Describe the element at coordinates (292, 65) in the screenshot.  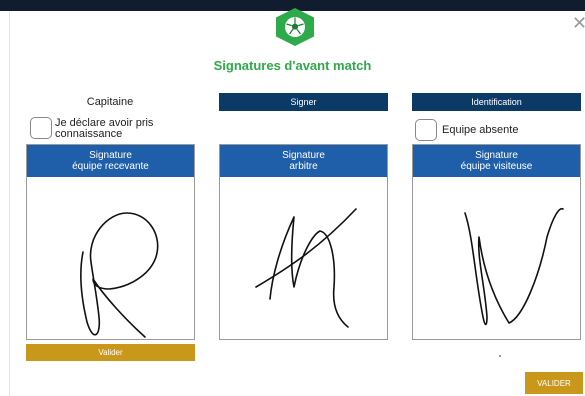
I see `page-title: Signatures d'avant match` at that location.